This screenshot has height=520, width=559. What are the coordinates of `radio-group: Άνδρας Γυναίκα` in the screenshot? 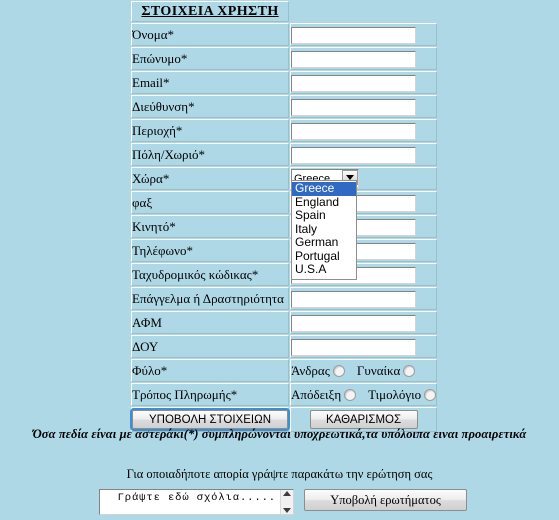 It's located at (363, 371).